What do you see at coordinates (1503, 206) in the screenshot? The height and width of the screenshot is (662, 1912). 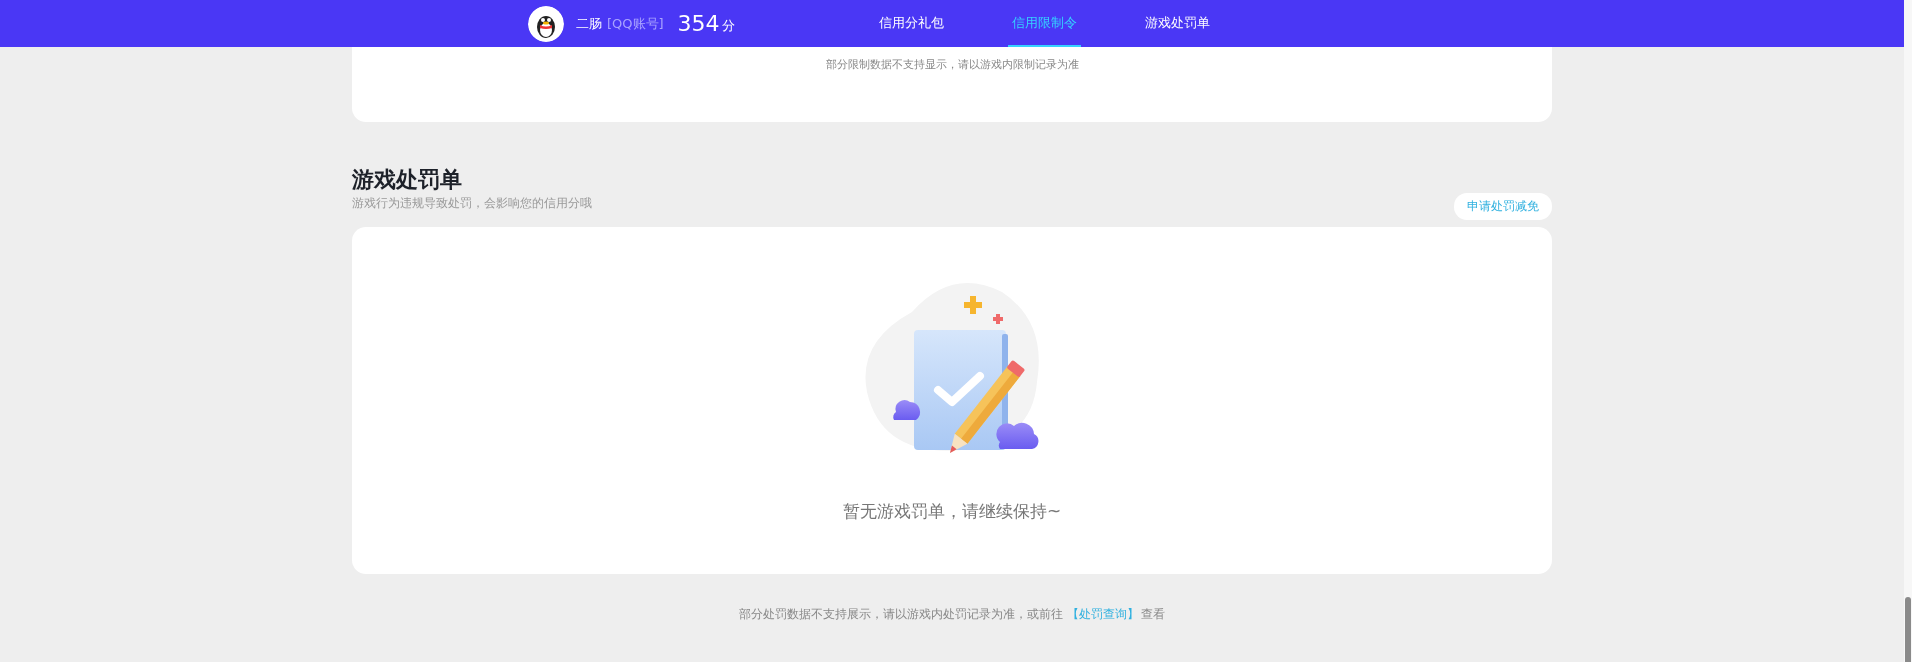 I see `appeal-button: 申请处罚减免` at bounding box center [1503, 206].